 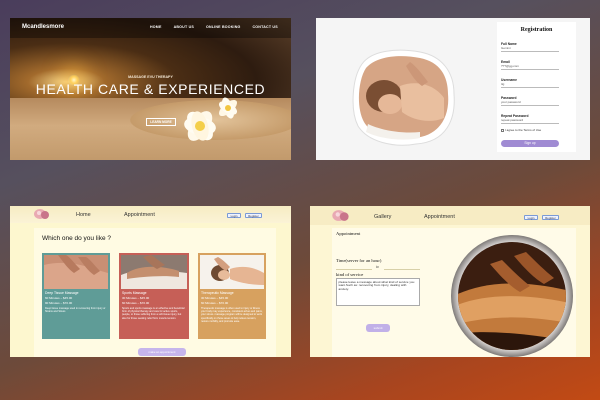 I want to click on nav-online-booking: ONLINE BOOKING, so click(x=223, y=27).